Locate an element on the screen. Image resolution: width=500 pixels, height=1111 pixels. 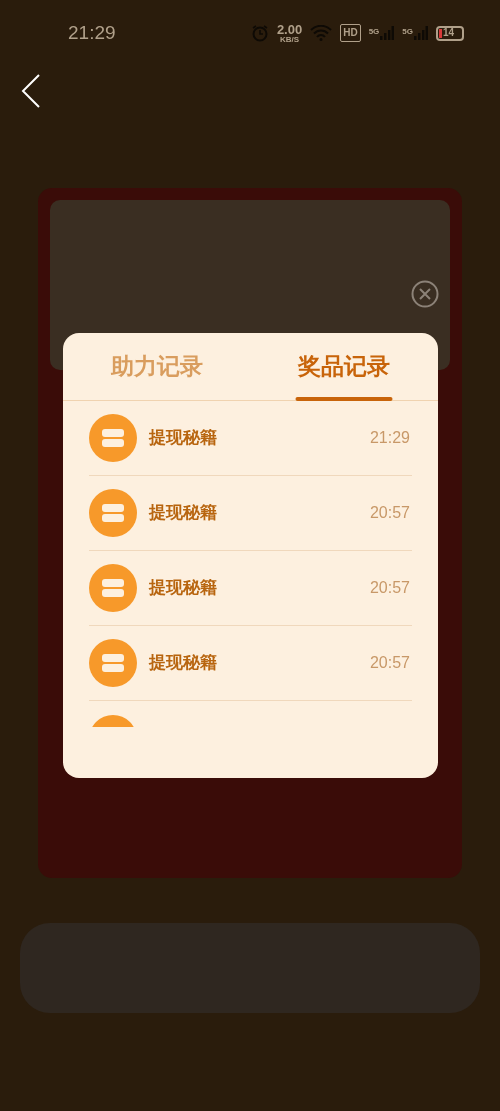
battery-indicator: 14 is located at coordinates (450, 33).